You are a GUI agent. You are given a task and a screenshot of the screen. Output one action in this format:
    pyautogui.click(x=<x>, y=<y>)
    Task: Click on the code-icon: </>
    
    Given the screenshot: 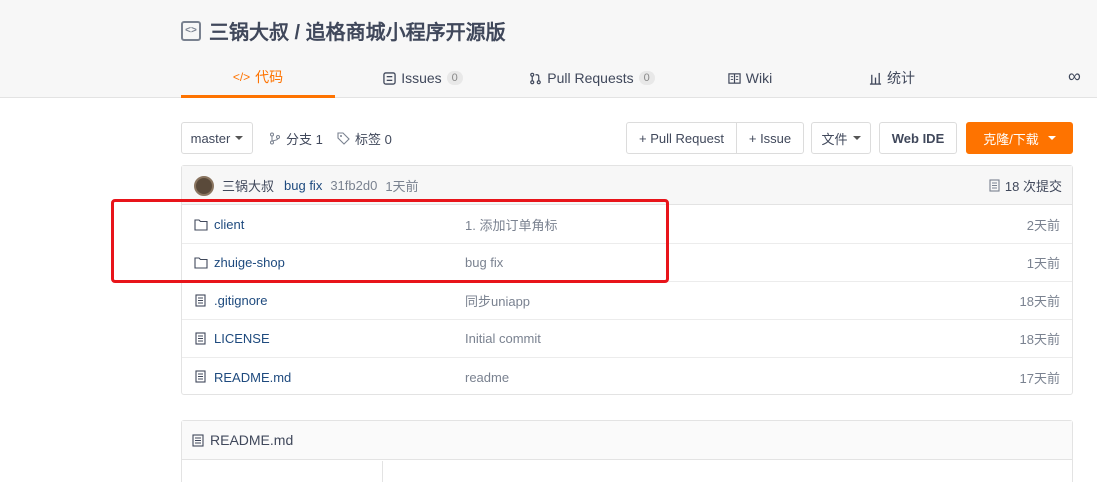 What is the action you would take?
    pyautogui.click(x=241, y=76)
    